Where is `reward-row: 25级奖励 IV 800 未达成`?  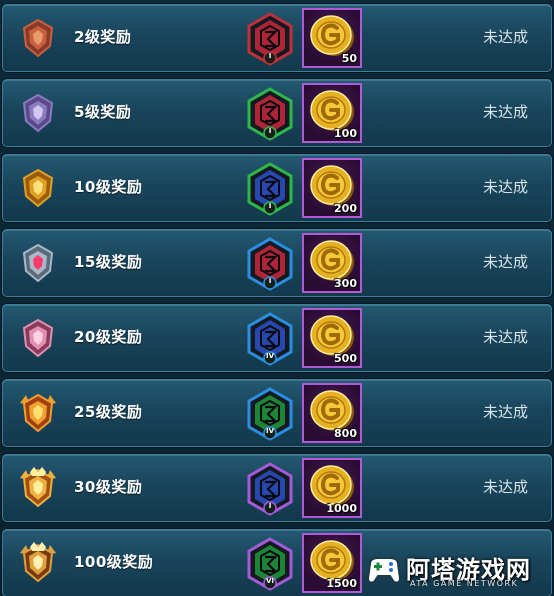 reward-row: 25级奖励 IV 800 未达成 is located at coordinates (277, 413).